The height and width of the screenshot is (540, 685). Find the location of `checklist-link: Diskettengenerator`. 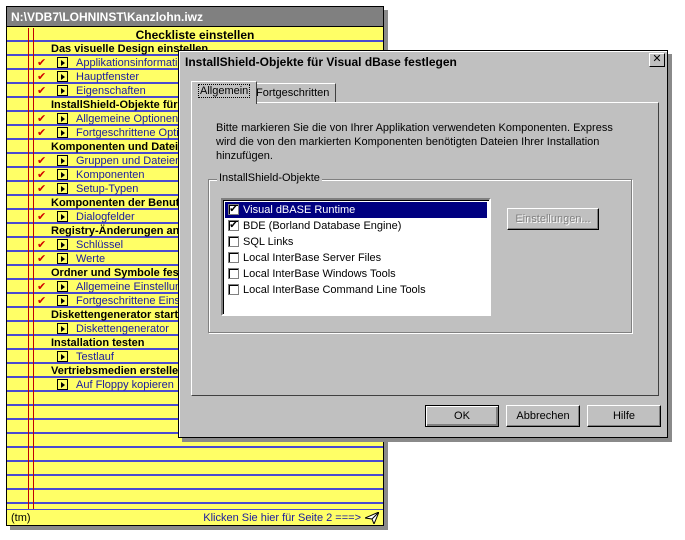

checklist-link: Diskettengenerator is located at coordinates (122, 329).